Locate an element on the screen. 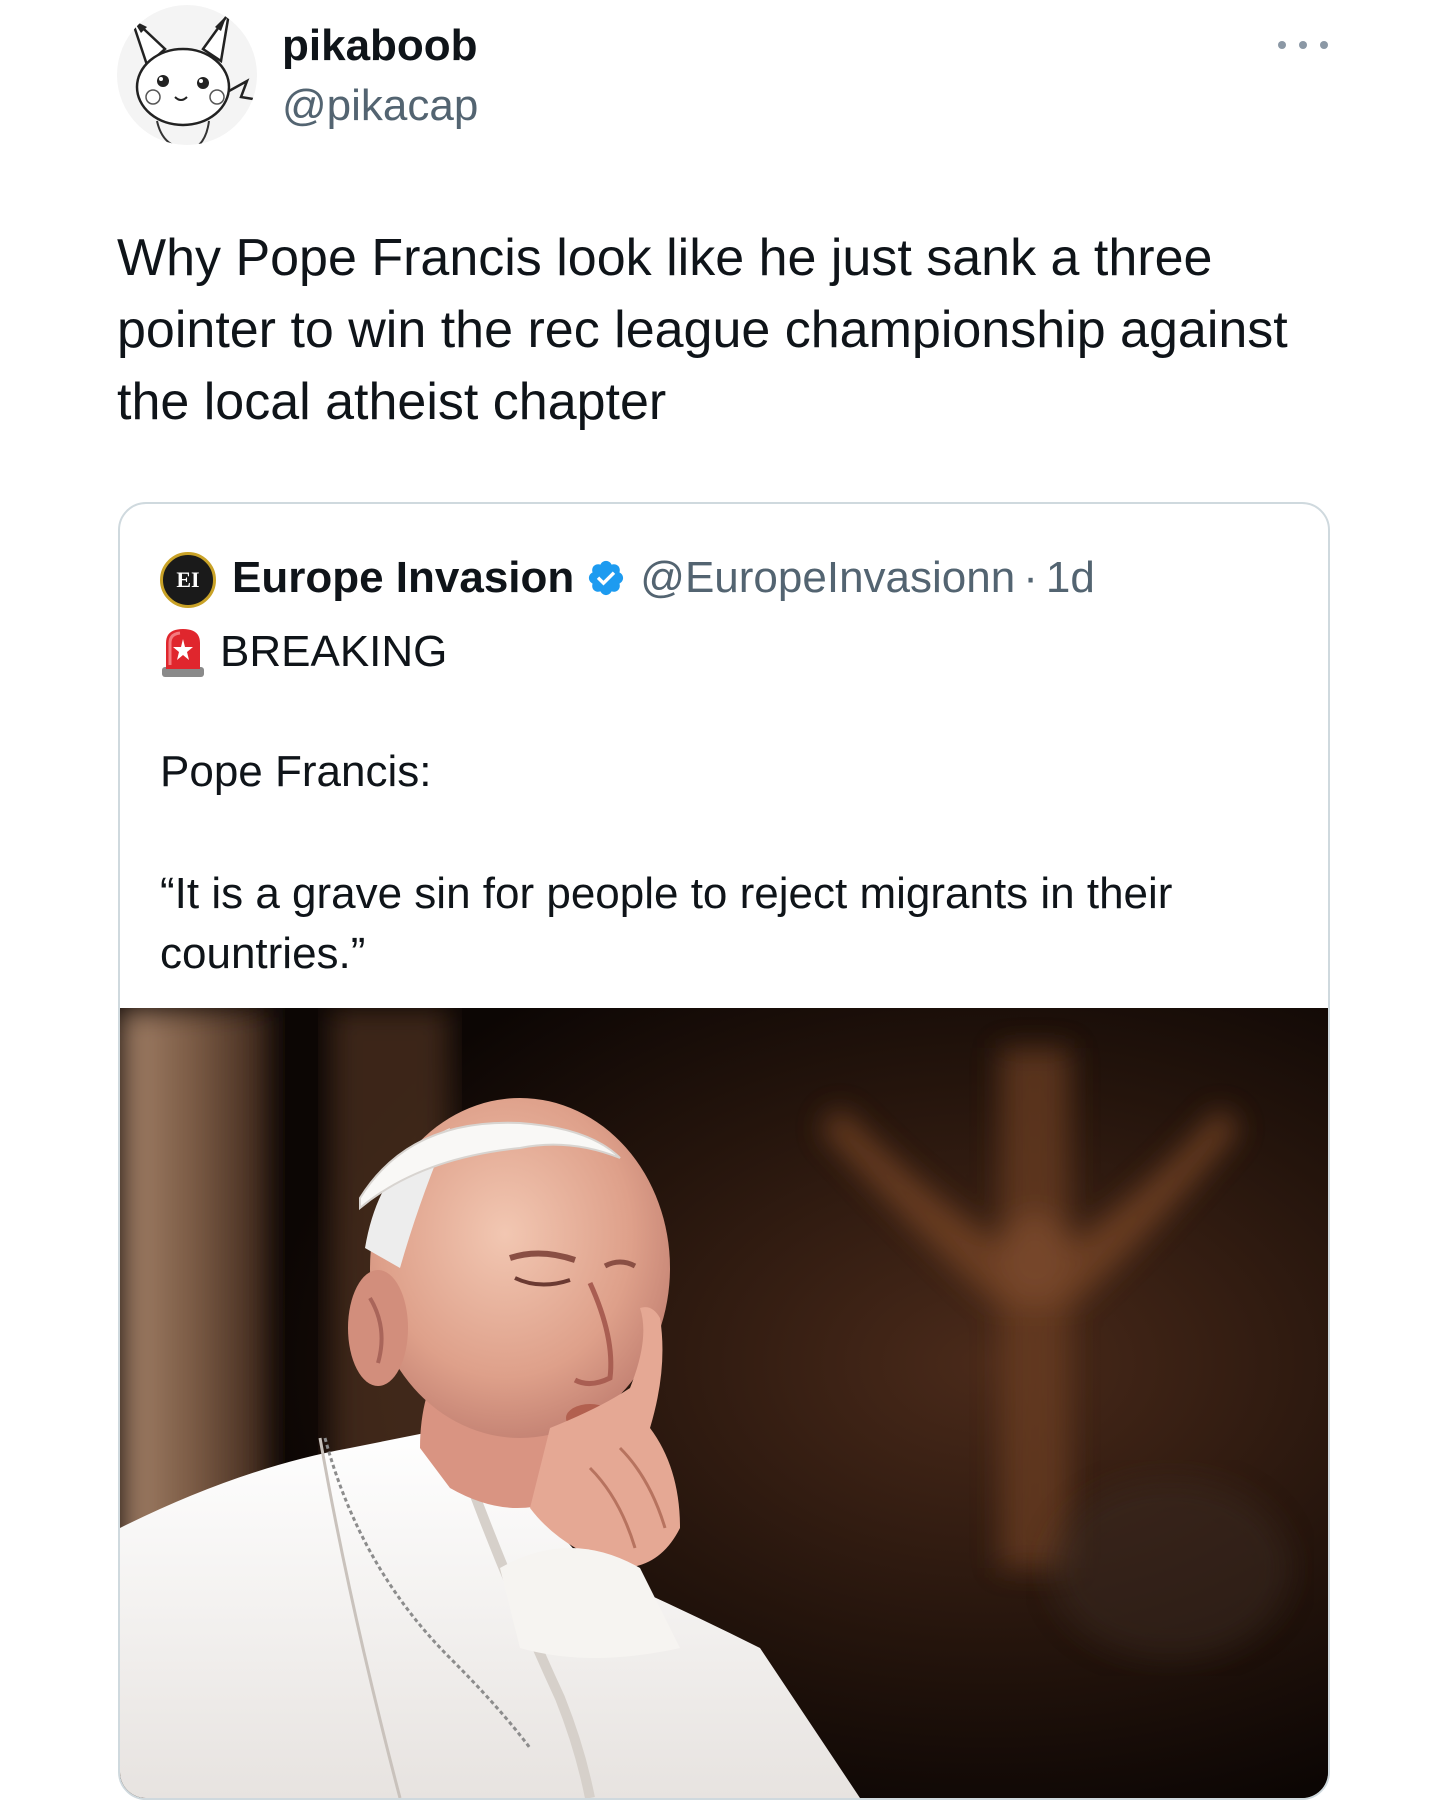  breaking-line: BREAKING is located at coordinates (303, 652).